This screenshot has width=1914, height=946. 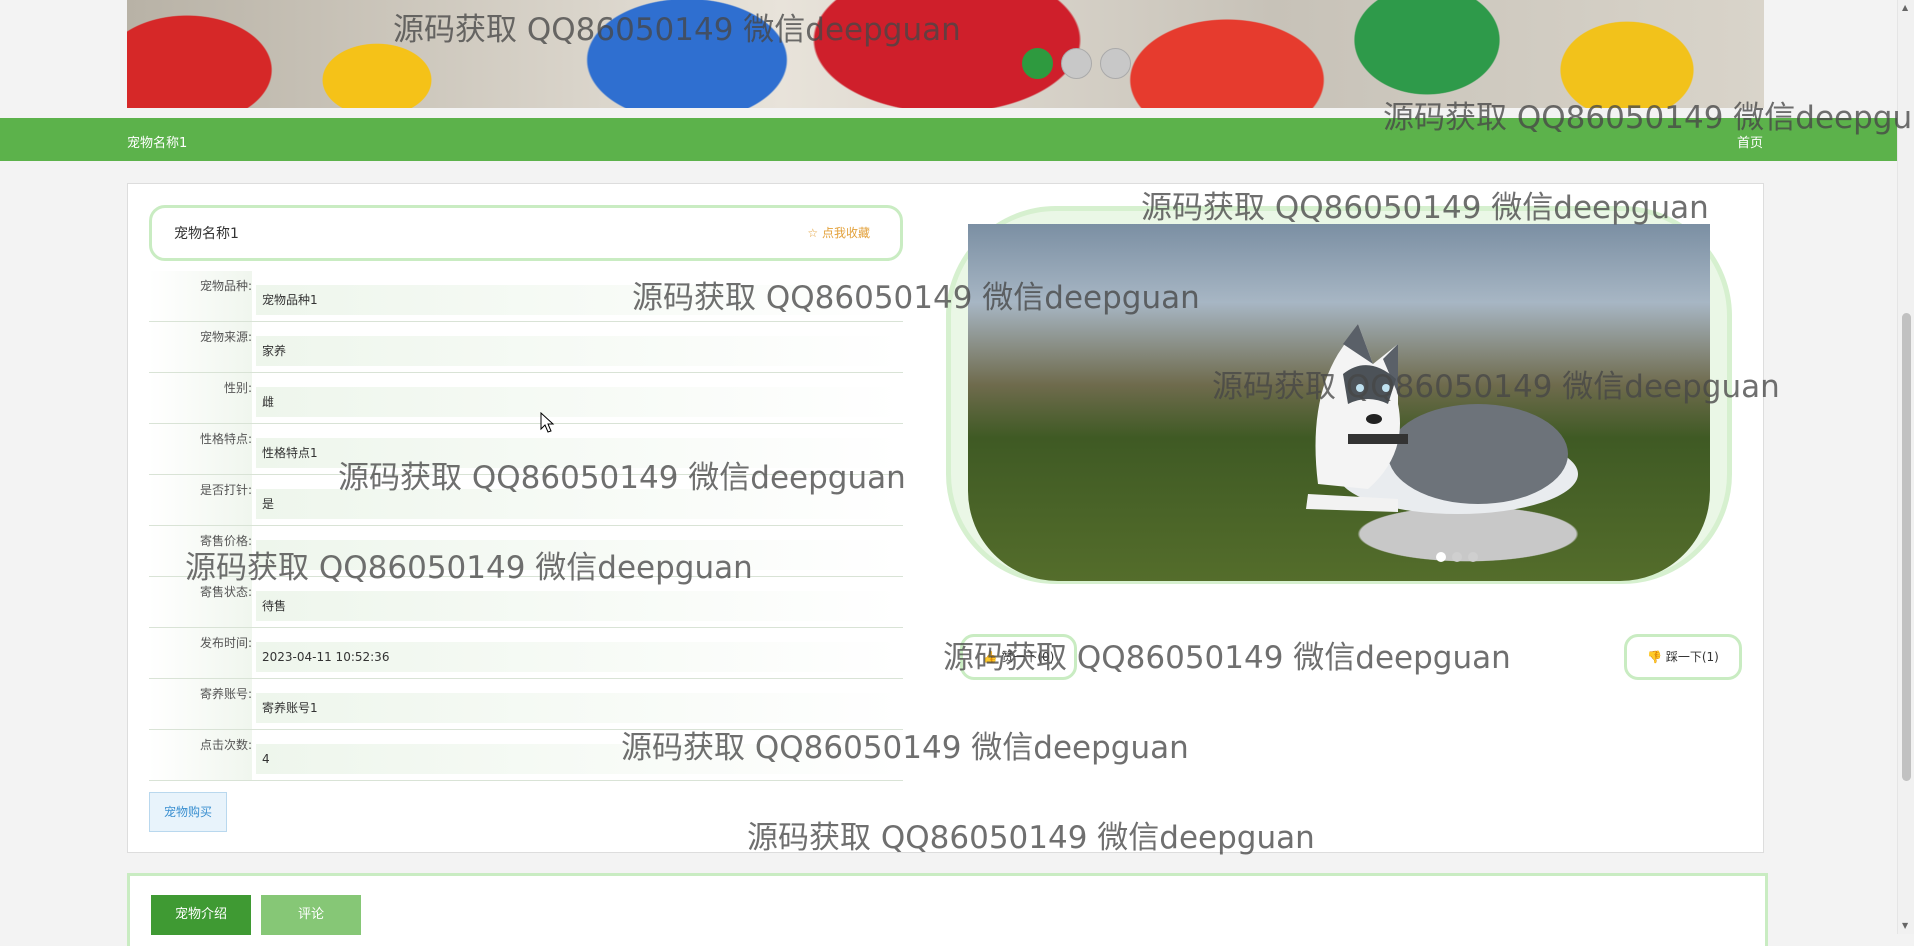 What do you see at coordinates (1906, 547) in the screenshot?
I see `scroll-thumb` at bounding box center [1906, 547].